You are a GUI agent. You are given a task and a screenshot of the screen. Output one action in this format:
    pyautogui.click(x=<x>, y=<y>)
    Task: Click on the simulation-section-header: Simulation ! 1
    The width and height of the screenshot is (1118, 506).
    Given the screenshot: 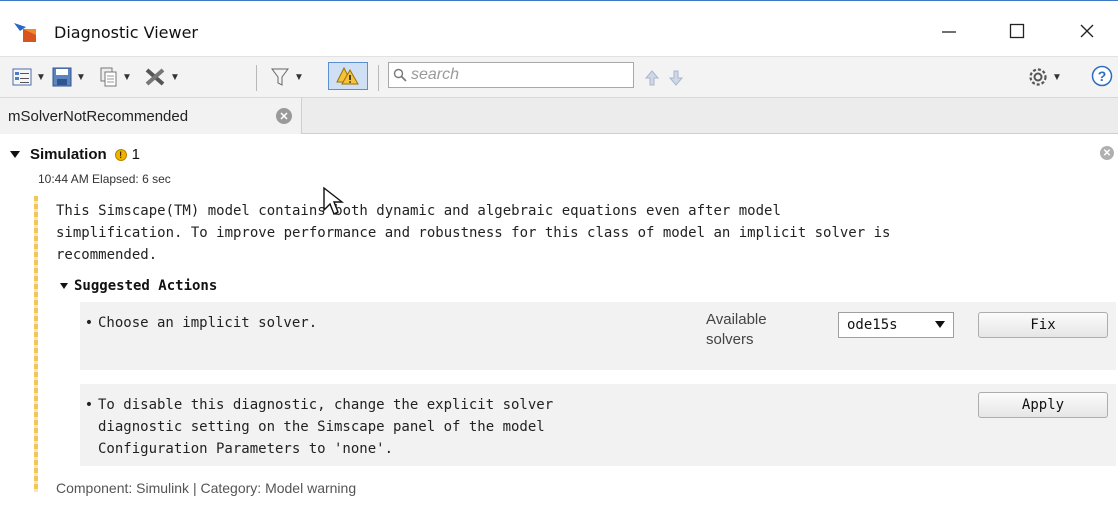 What is the action you would take?
    pyautogui.click(x=75, y=154)
    